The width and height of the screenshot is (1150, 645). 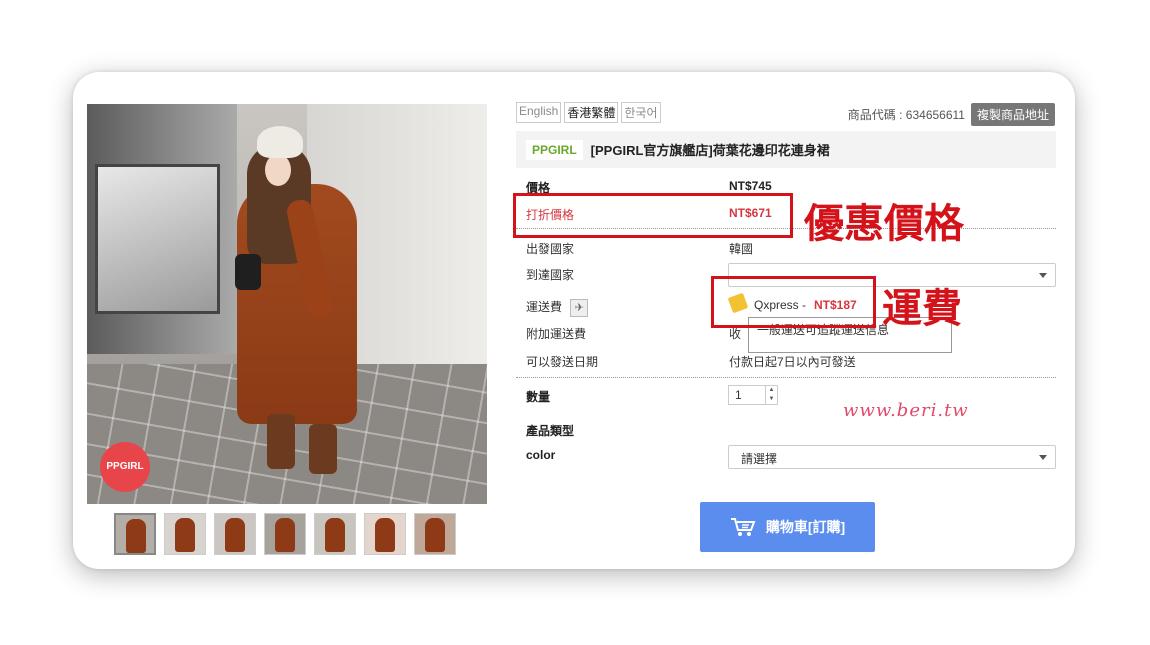 I want to click on extra-shipping-label: 附加運送費, so click(x=556, y=334).